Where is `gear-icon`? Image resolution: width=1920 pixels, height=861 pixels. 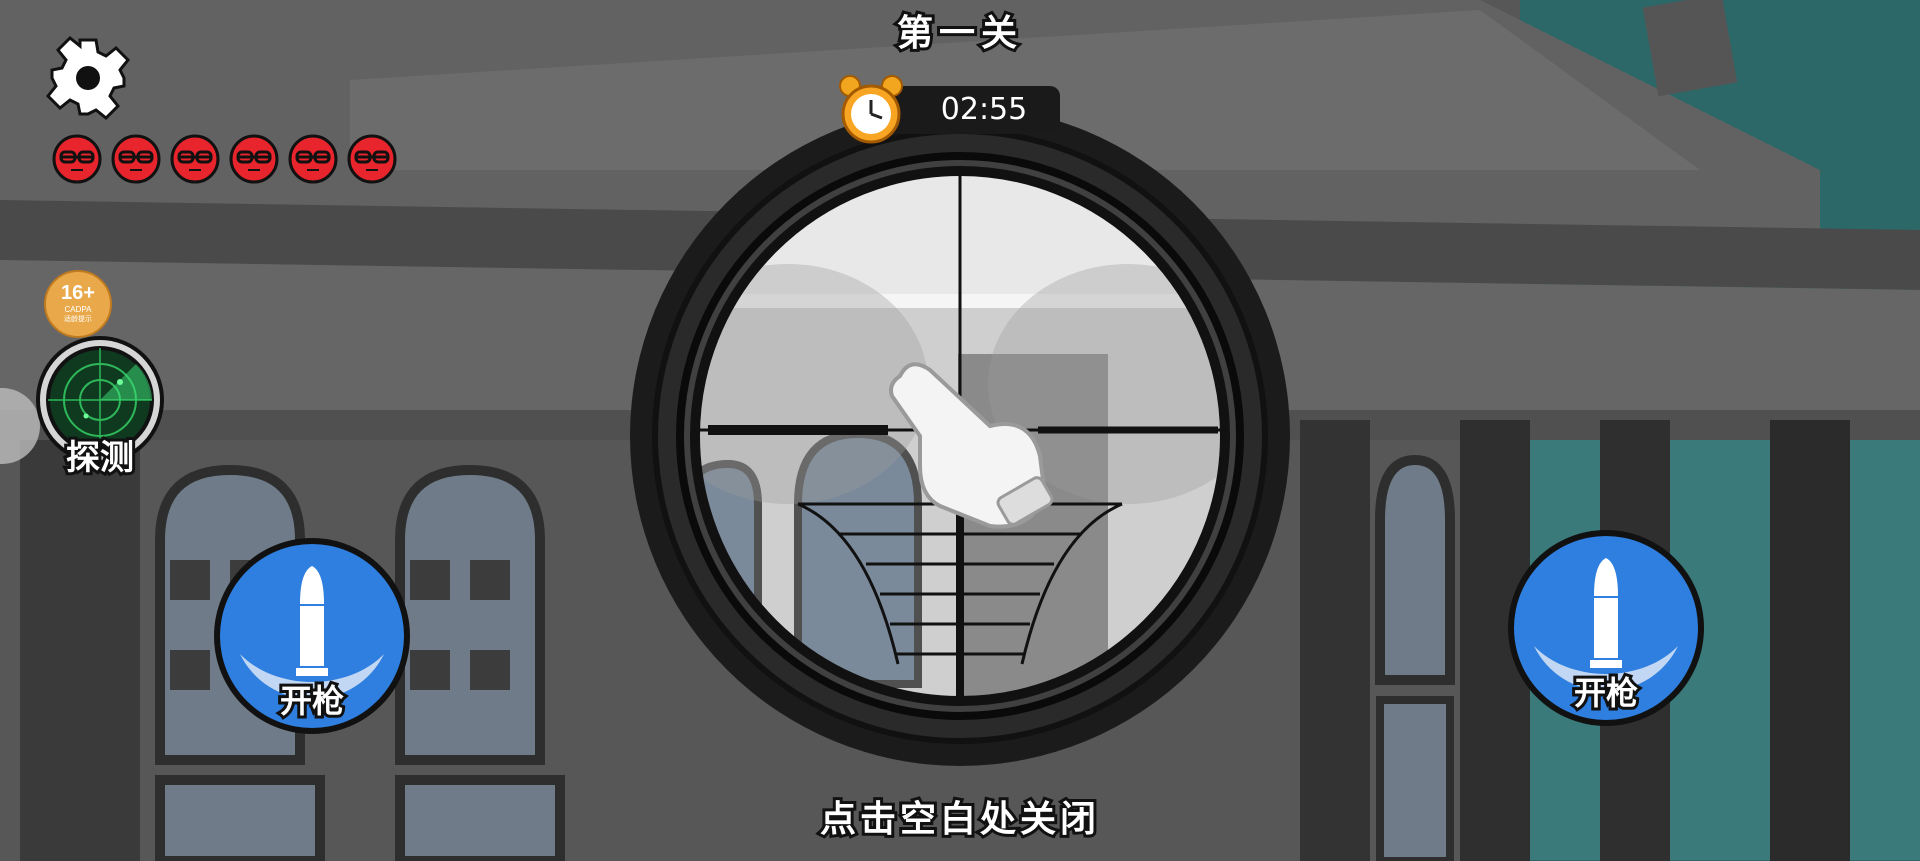 gear-icon is located at coordinates (88, 78).